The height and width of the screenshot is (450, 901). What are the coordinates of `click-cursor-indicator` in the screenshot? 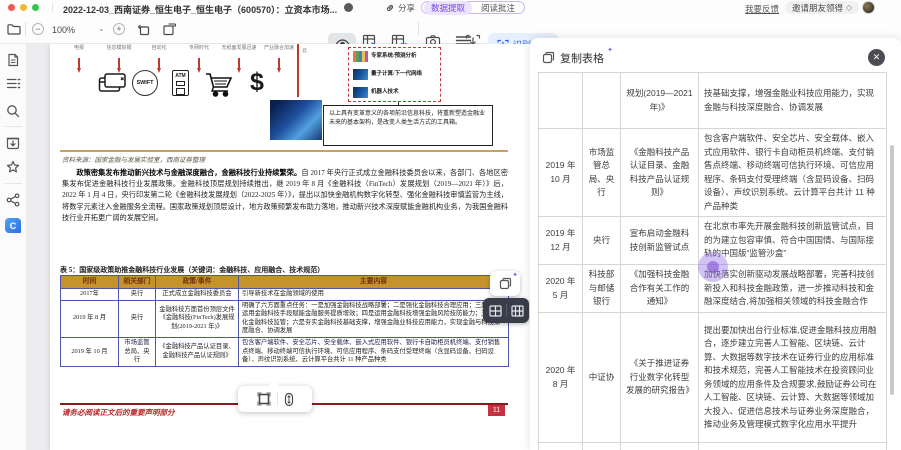 It's located at (713, 267).